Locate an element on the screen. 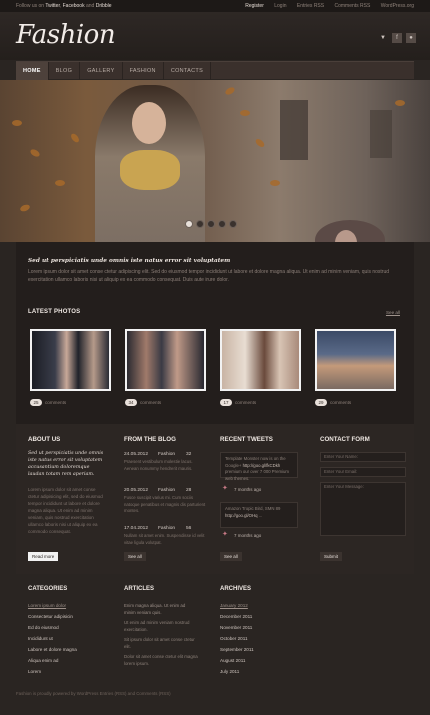  category-link: Ed do eiusmod is located at coordinates (43, 627).